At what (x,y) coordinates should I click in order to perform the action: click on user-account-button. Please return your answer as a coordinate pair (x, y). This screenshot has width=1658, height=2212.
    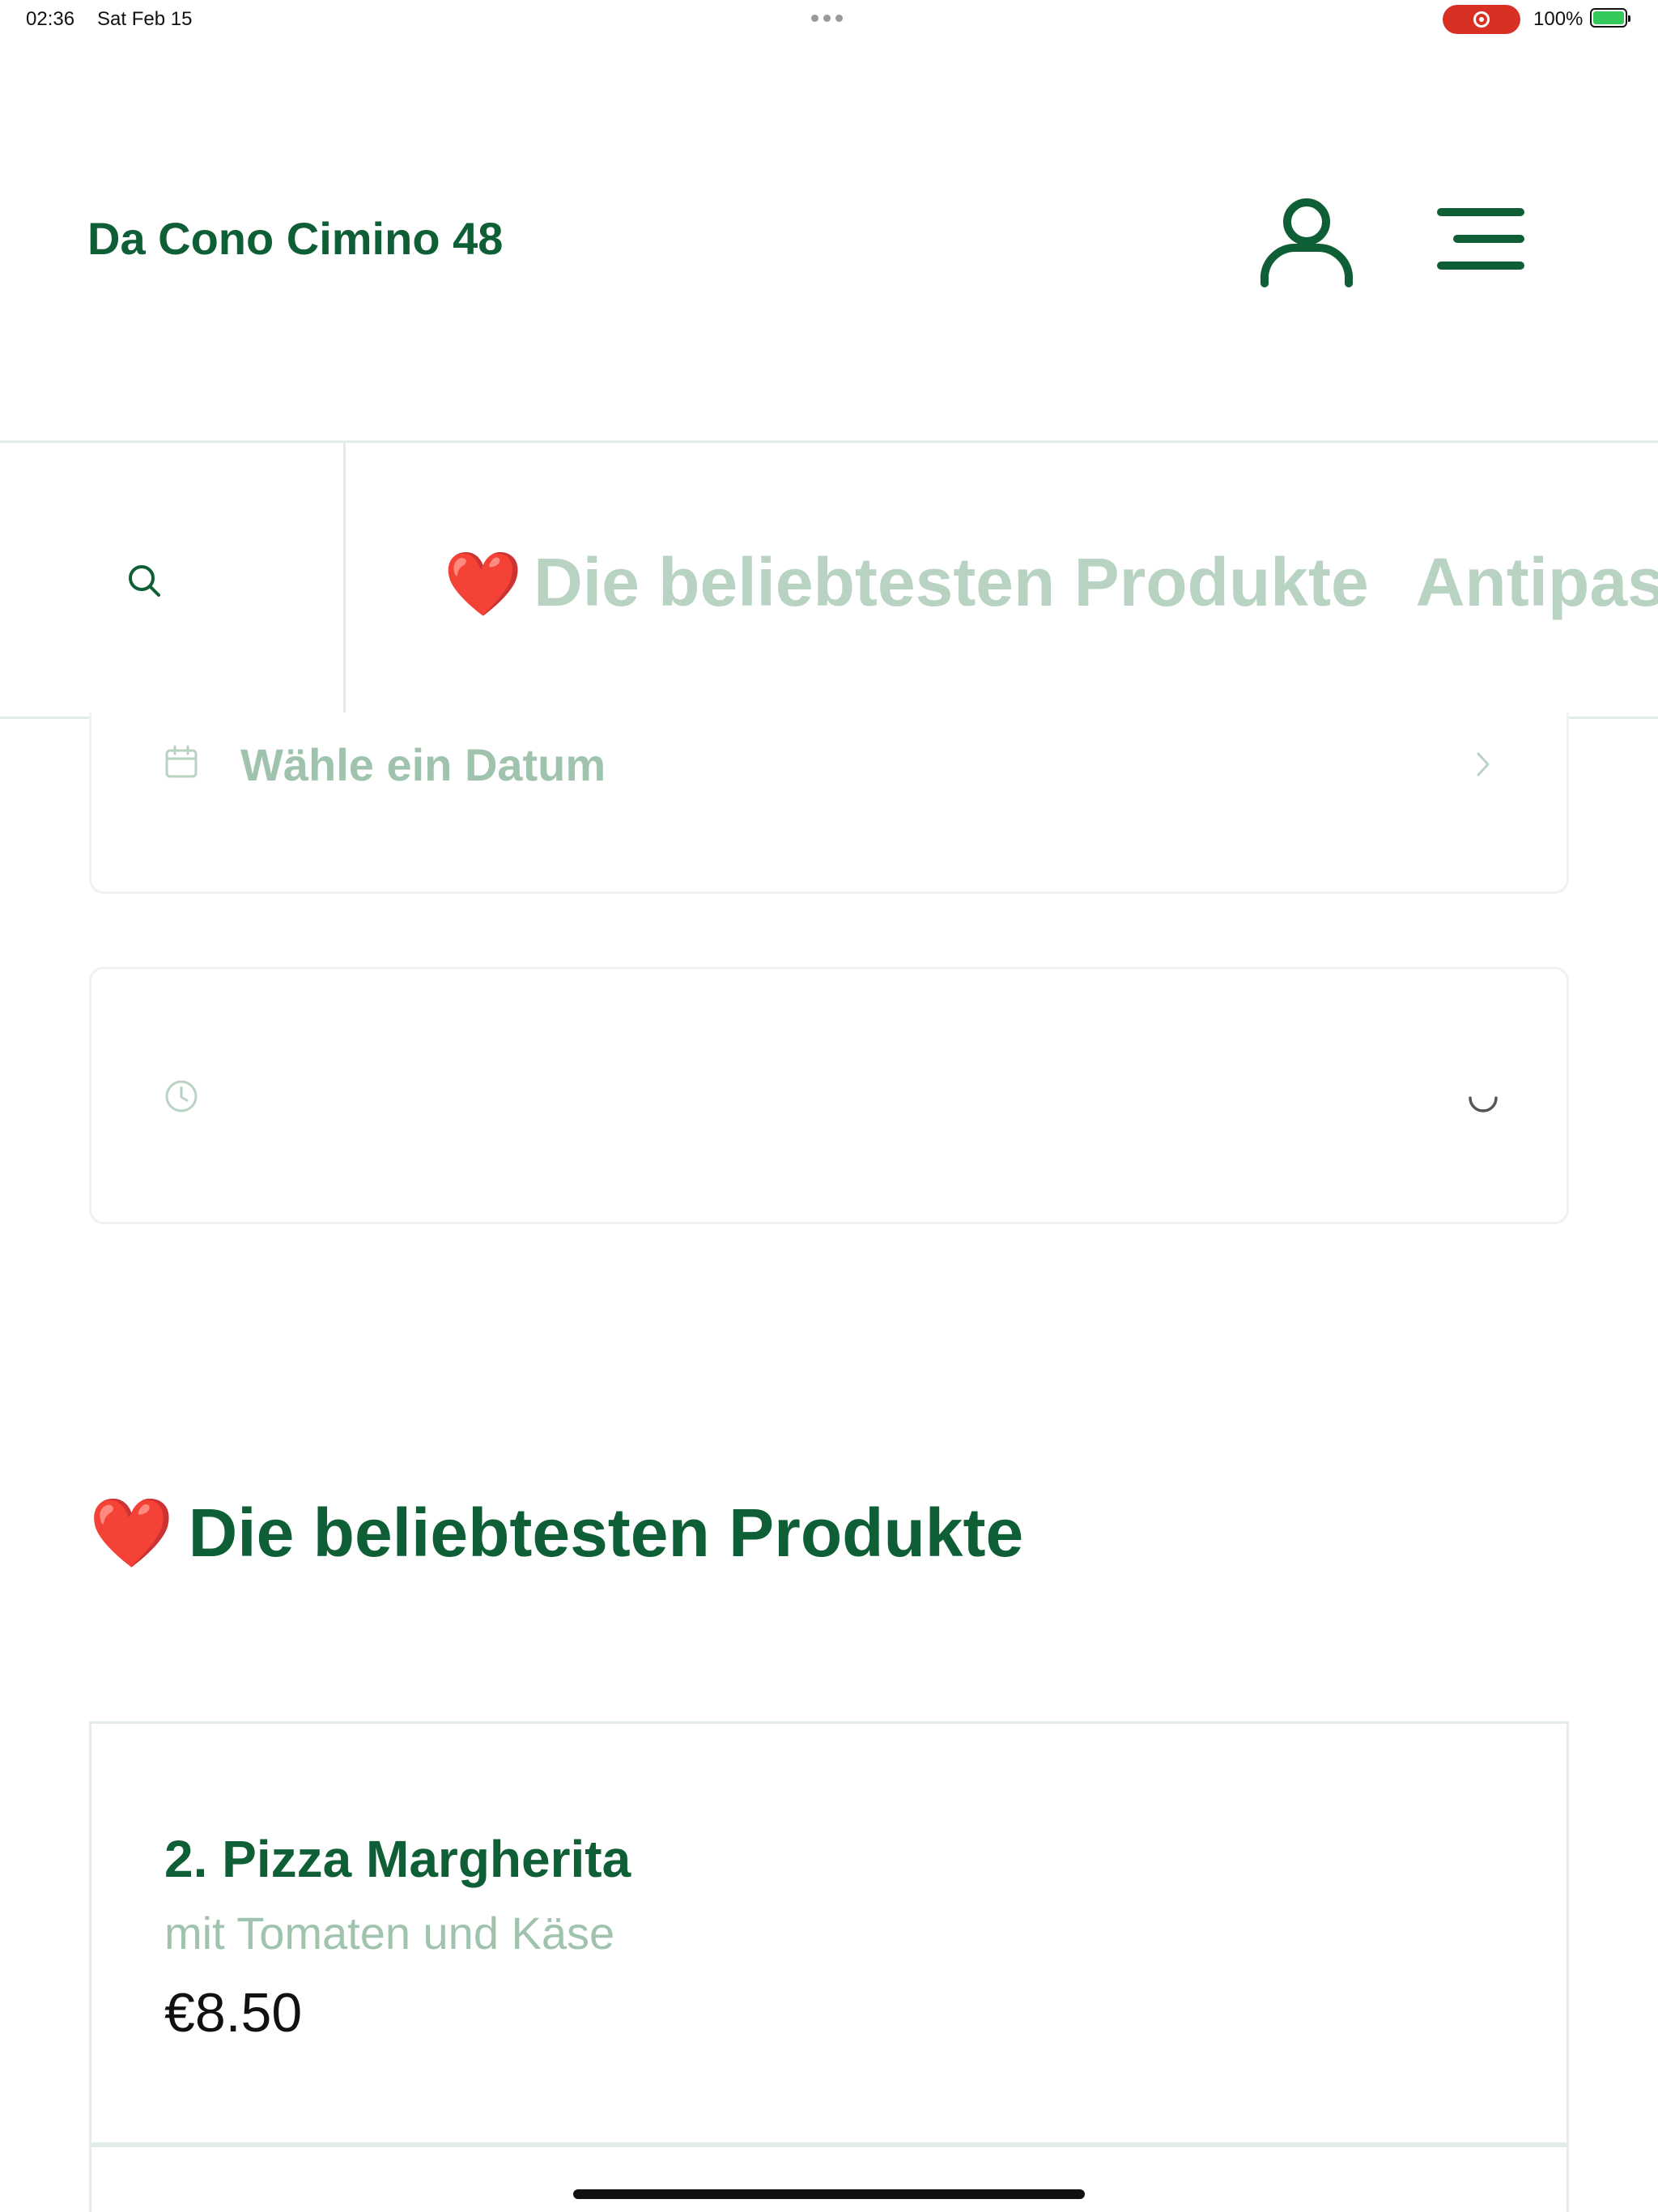
    Looking at the image, I should click on (1307, 240).